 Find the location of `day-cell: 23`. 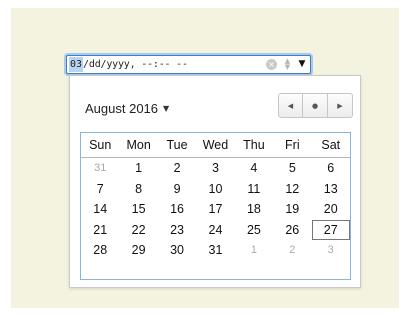

day-cell: 23 is located at coordinates (177, 230).